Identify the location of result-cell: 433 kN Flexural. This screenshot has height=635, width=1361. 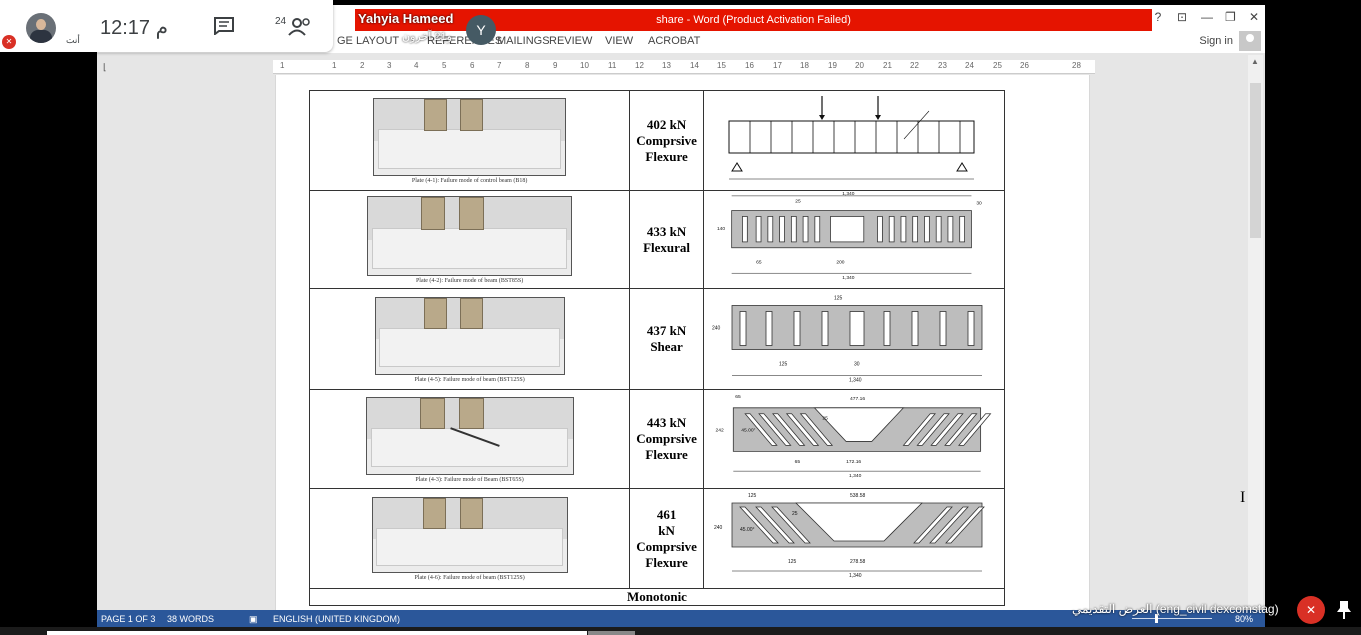
(666, 239).